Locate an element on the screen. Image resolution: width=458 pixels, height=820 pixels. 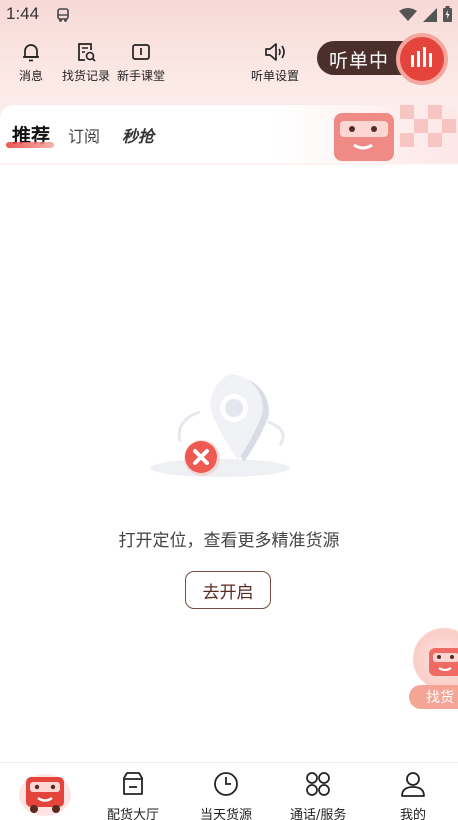
find-cargo-float-button: 找货 is located at coordinates (433, 669).